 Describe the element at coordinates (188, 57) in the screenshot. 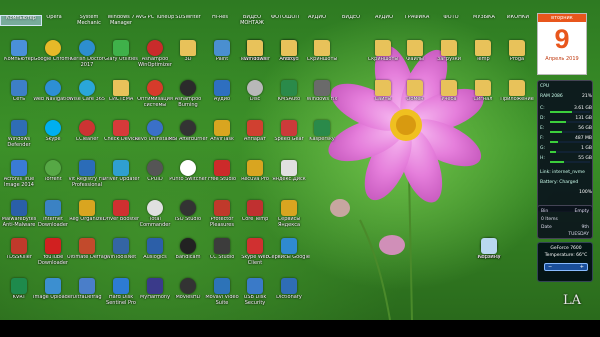

I see `desktop-icon: 3D` at that location.